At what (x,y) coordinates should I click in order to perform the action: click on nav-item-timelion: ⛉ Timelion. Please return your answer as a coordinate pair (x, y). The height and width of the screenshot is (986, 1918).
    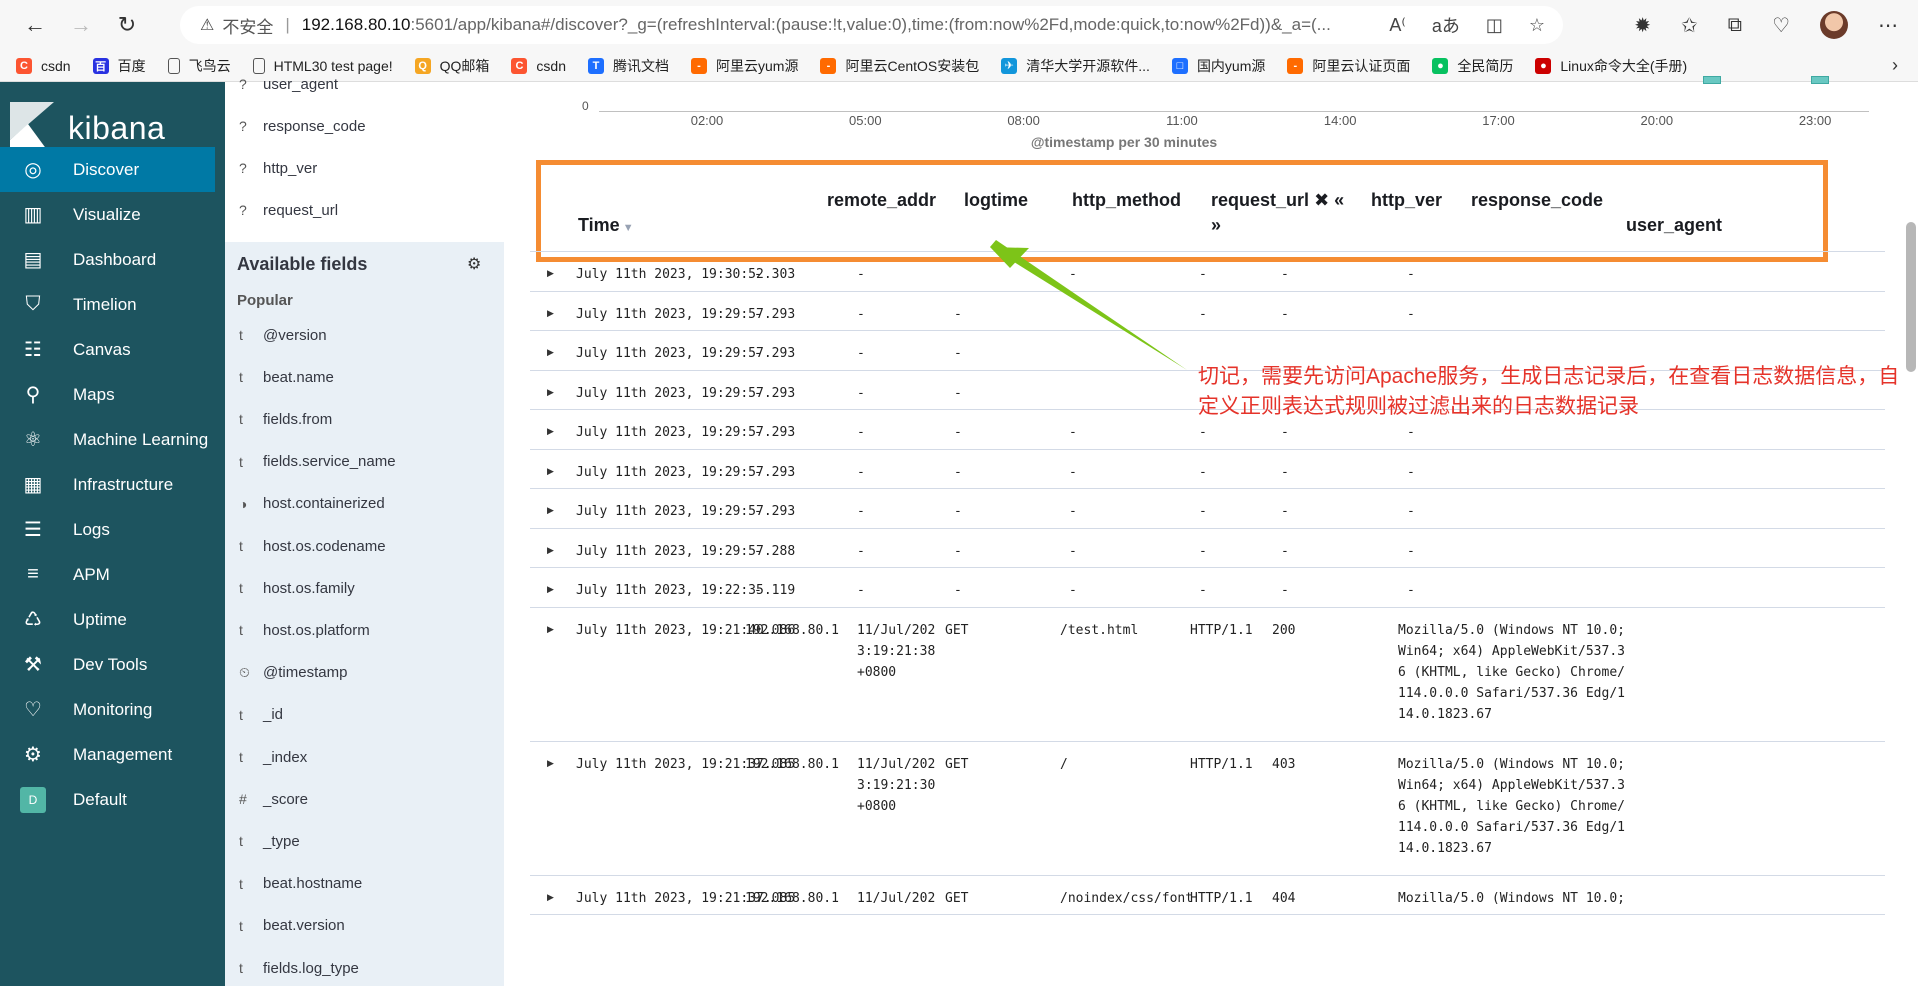
    Looking at the image, I should click on (112, 304).